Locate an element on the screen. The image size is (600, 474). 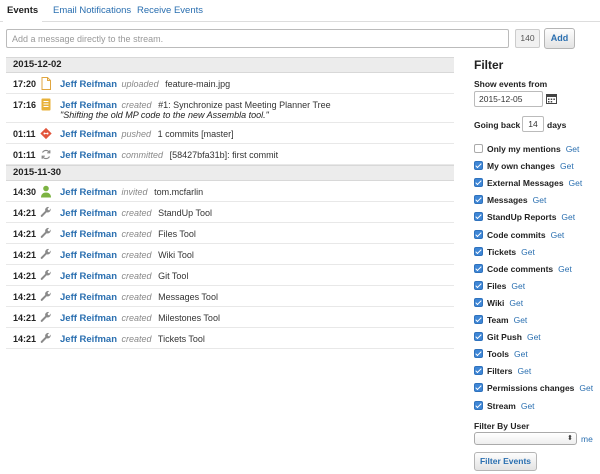
filter-checkbox-text: Git Push is located at coordinates (504, 337).